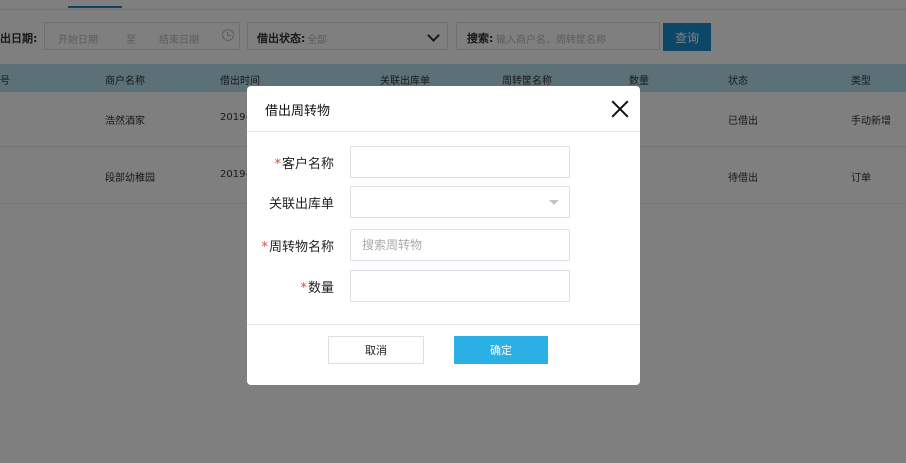 The image size is (906, 463). What do you see at coordinates (460, 245) in the screenshot?
I see `item-search-input` at bounding box center [460, 245].